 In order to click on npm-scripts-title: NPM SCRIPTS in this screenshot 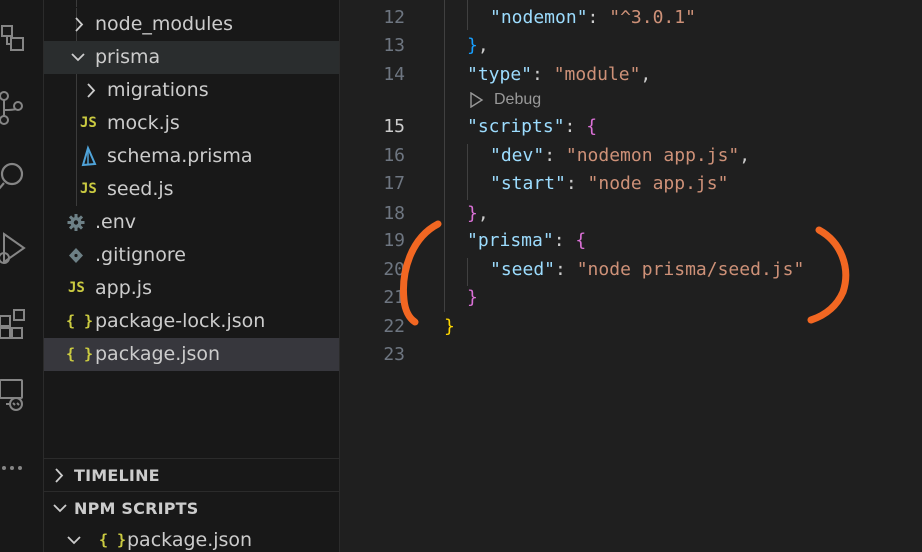, I will do `click(136, 508)`.